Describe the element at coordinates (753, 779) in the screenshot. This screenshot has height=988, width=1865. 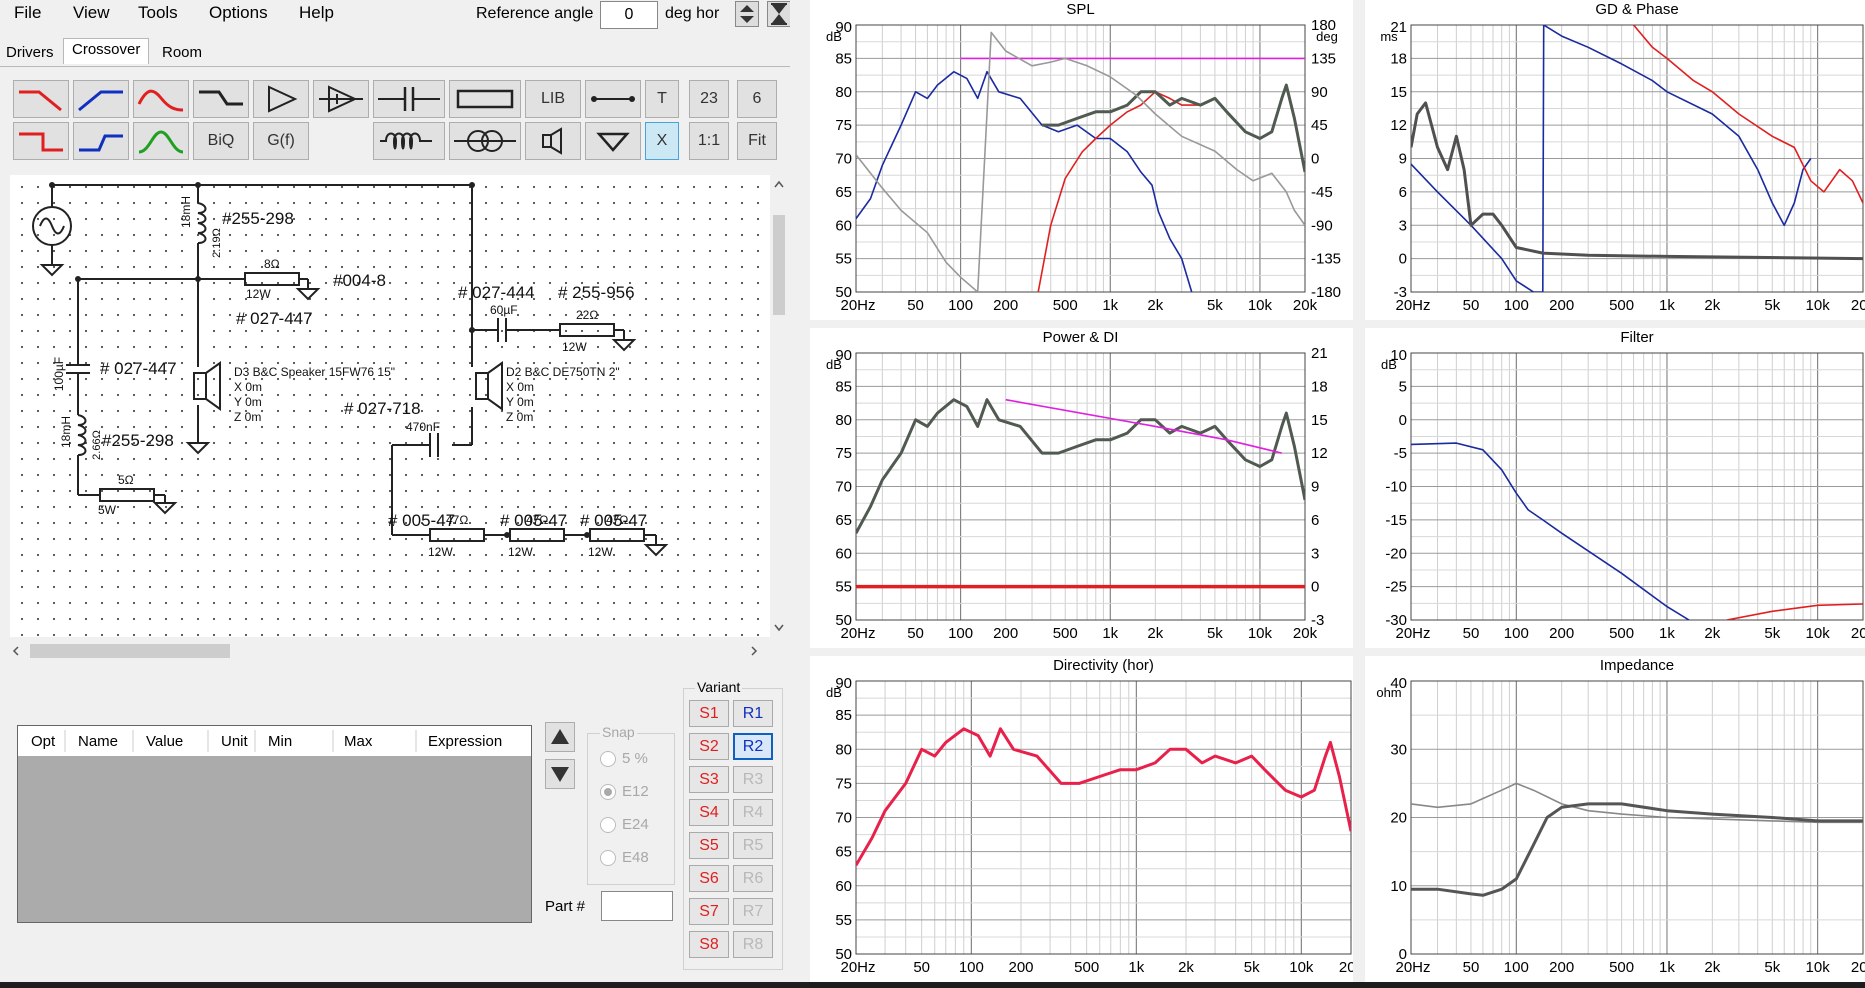
I see `variant-r3-button: R3` at that location.